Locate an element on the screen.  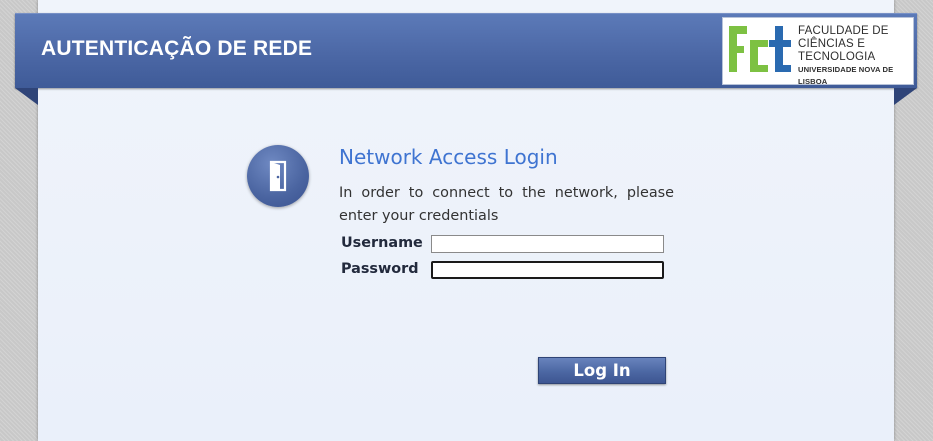
header-ribbon-fold-left is located at coordinates (26, 96).